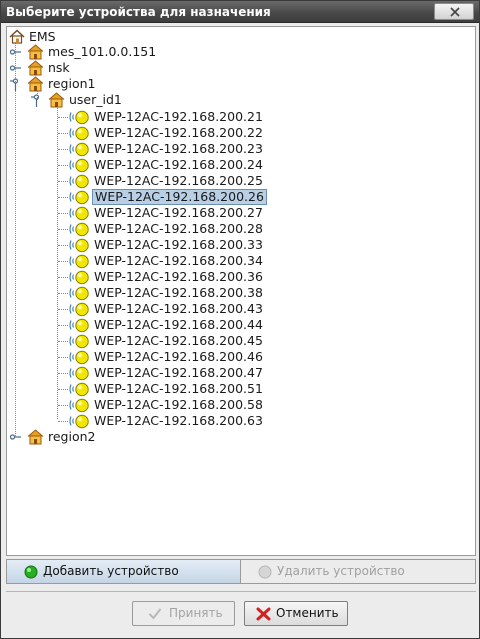 Image resolution: width=480 pixels, height=639 pixels. What do you see at coordinates (178, 308) in the screenshot?
I see `device-label: WEP-12AC-192.168.200.43` at bounding box center [178, 308].